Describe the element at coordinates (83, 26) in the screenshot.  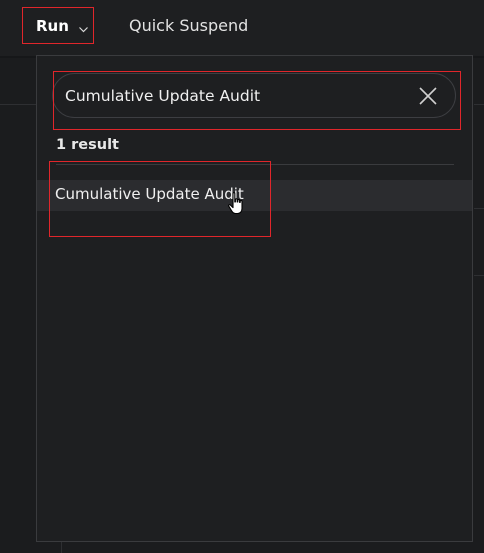
I see `chevron-down-icon` at that location.